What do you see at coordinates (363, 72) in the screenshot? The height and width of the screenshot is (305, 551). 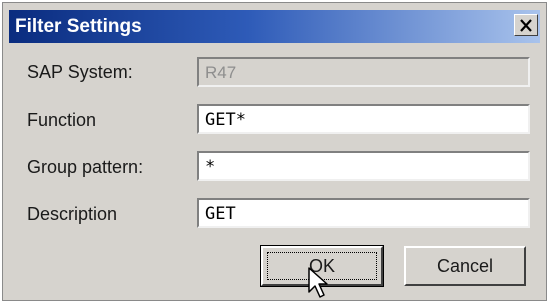 I see `sap-system-field: R47` at bounding box center [363, 72].